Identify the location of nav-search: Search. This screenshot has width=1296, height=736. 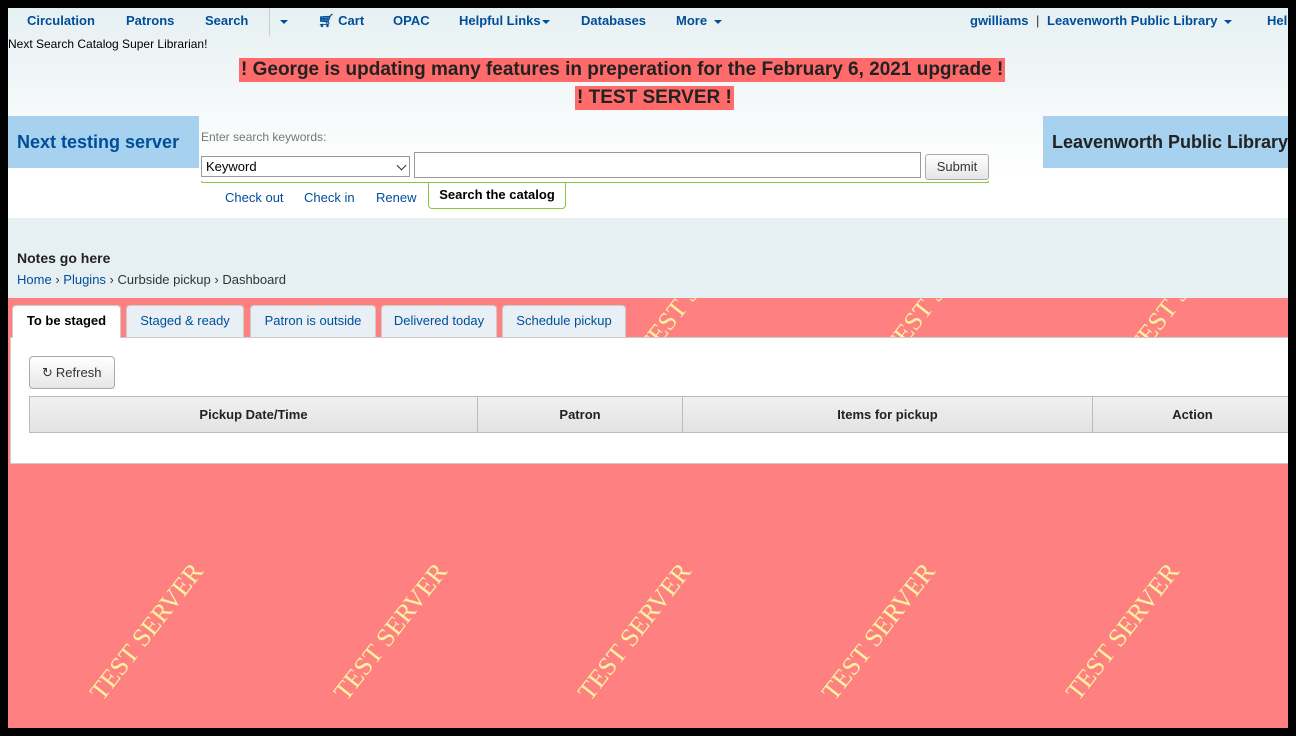
(226, 20).